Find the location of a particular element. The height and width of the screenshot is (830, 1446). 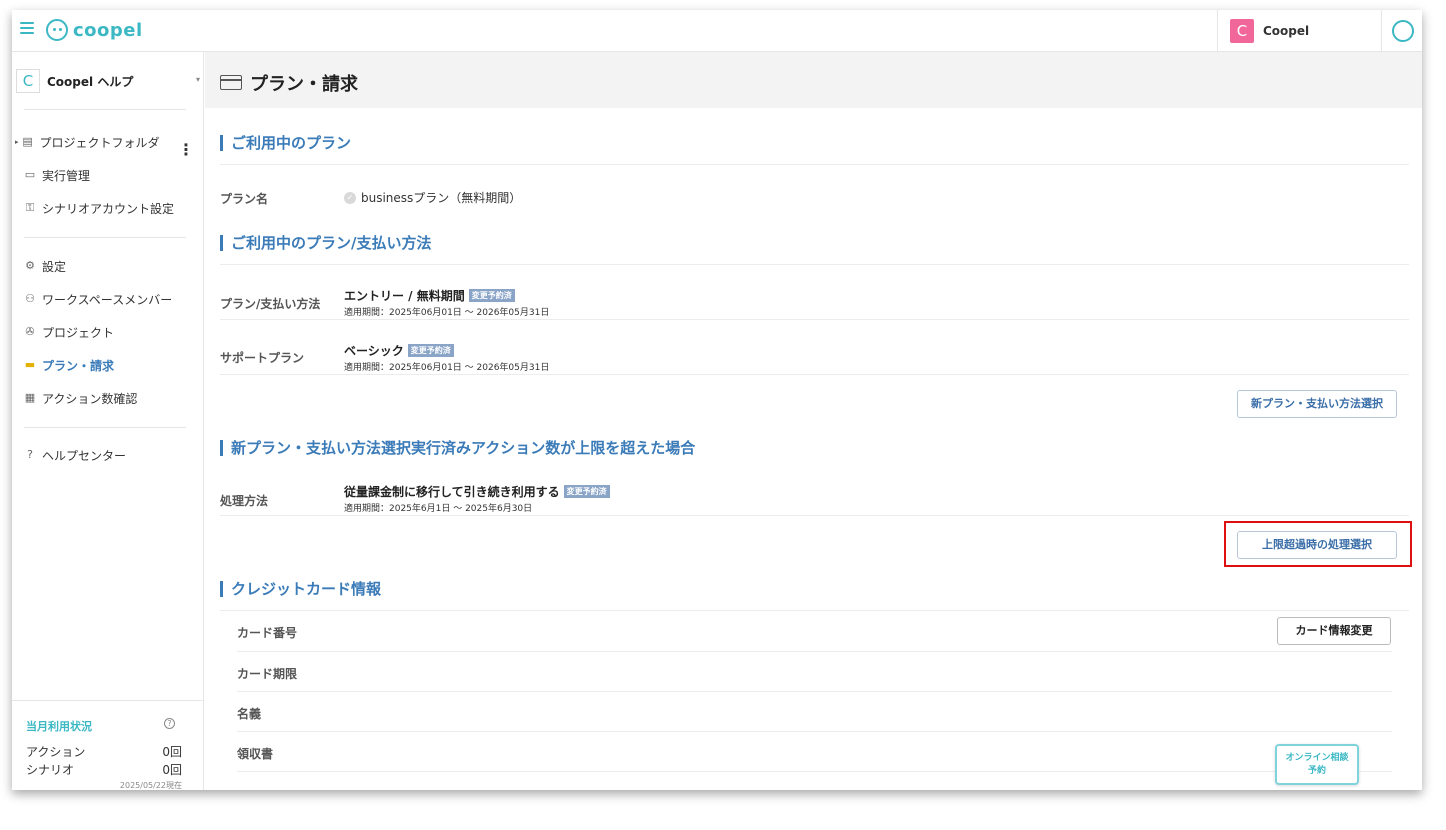

sidebar-item-project: ✇ プロジェクト is located at coordinates (69, 332).